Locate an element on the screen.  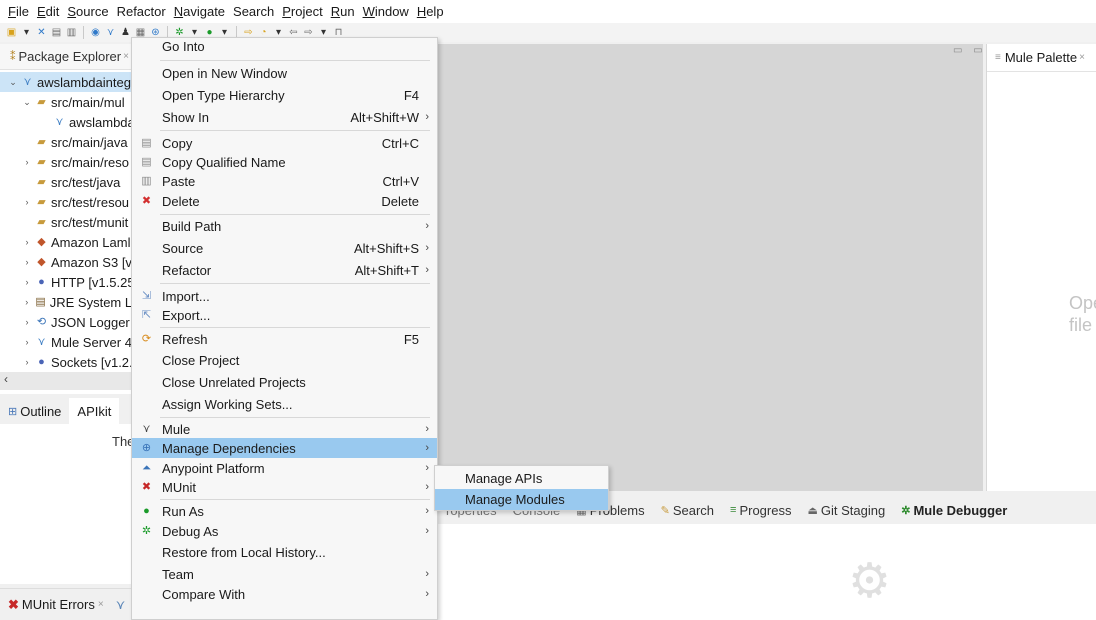
submenu-item-label: Manage Modules is located at coordinates (515, 499).